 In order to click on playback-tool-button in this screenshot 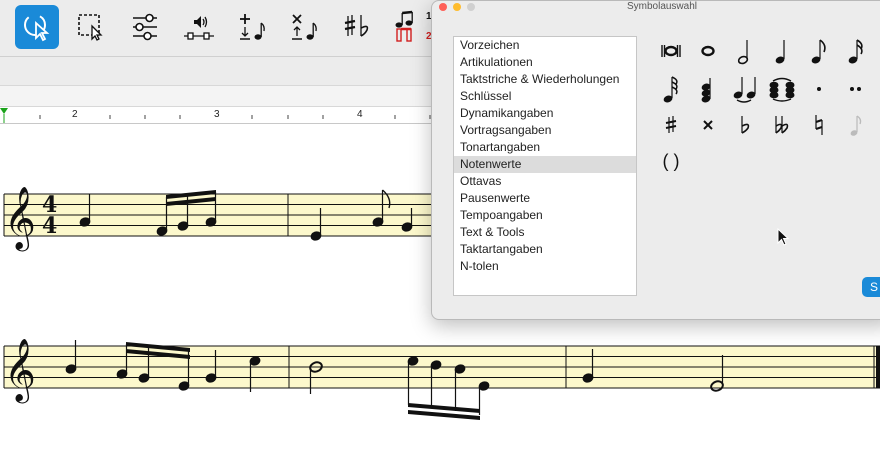, I will do `click(199, 27)`.